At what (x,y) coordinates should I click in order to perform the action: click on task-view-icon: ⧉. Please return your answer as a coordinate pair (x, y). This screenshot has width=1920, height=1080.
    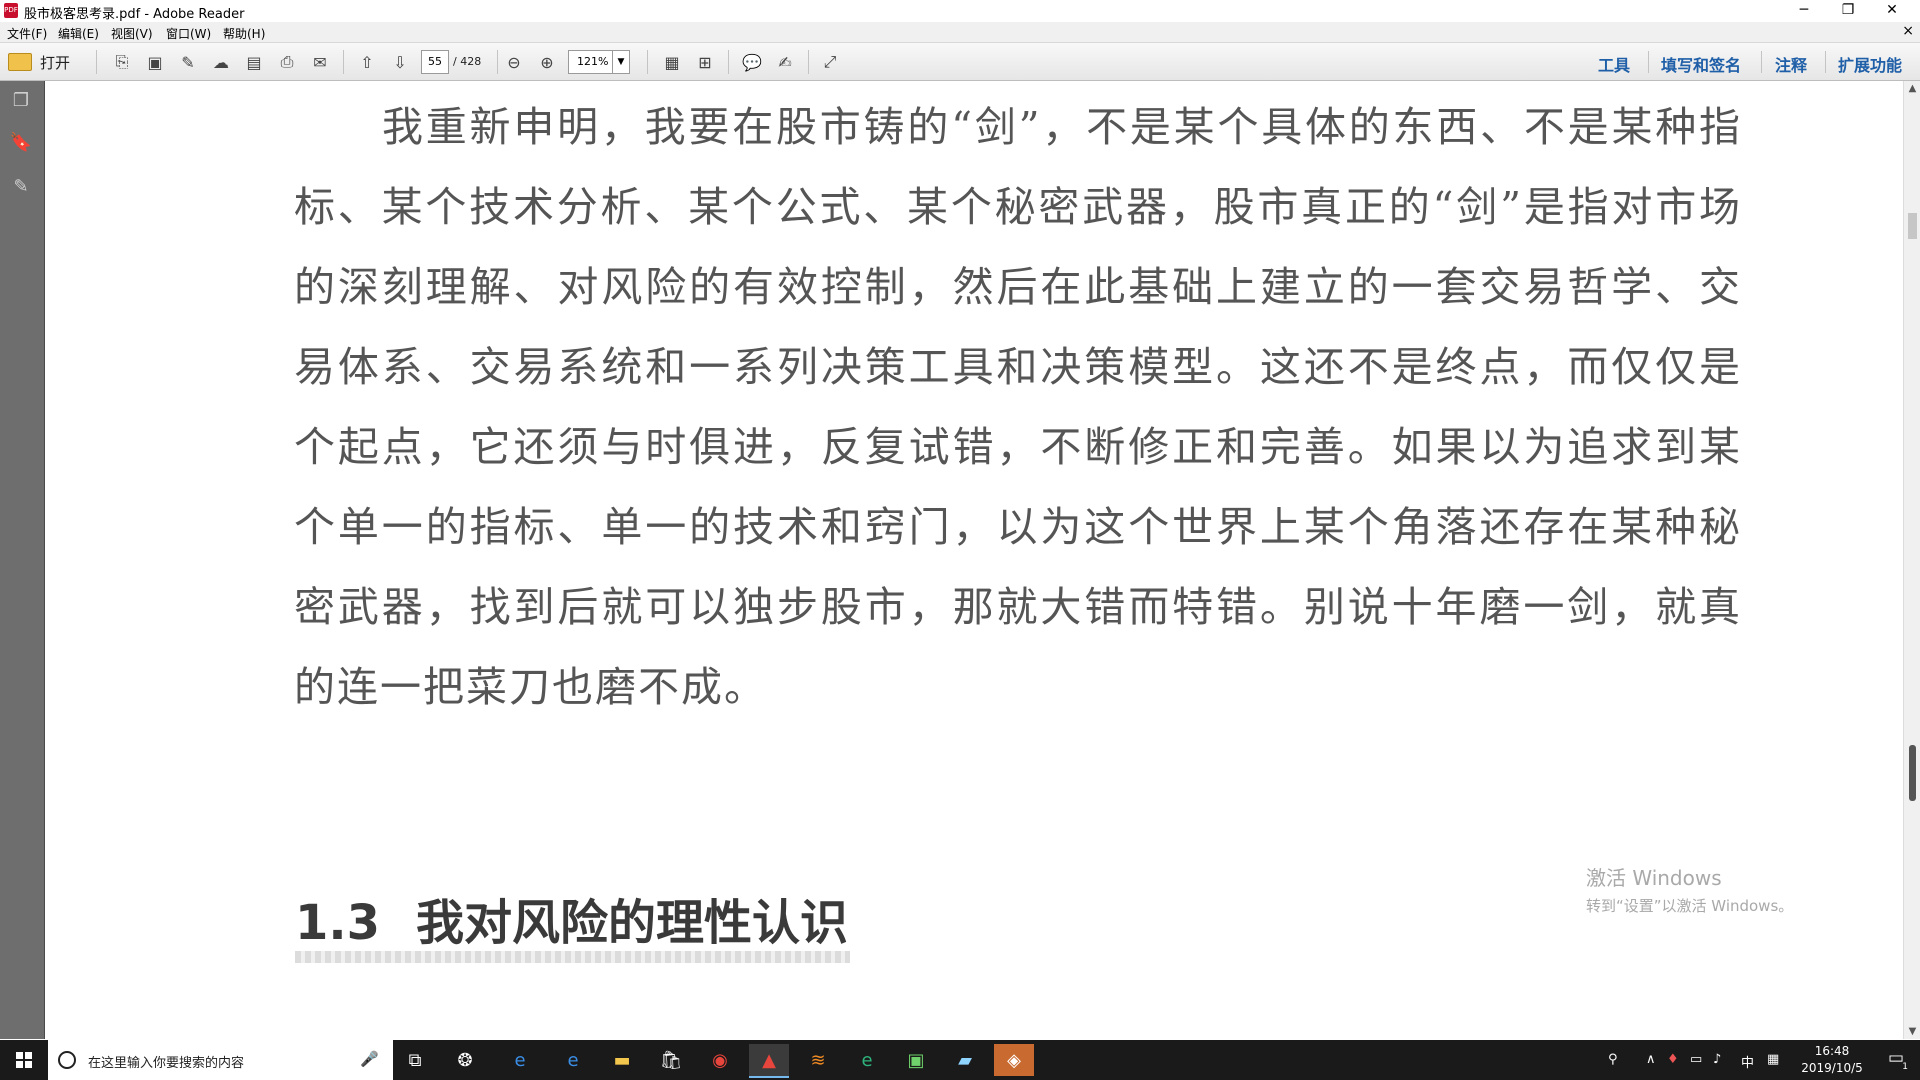
    Looking at the image, I should click on (415, 1060).